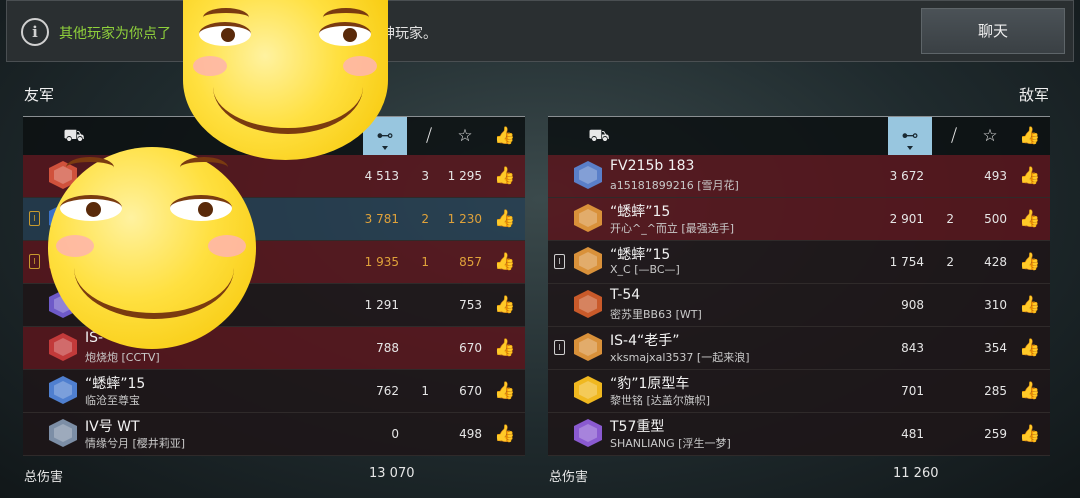  I want to click on xp-value: 498, so click(470, 434).